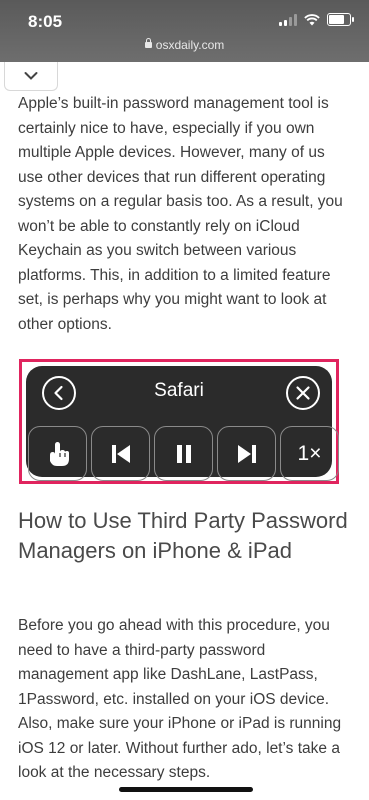 This screenshot has height=800, width=369. I want to click on hand-pointer-icon, so click(59, 453).